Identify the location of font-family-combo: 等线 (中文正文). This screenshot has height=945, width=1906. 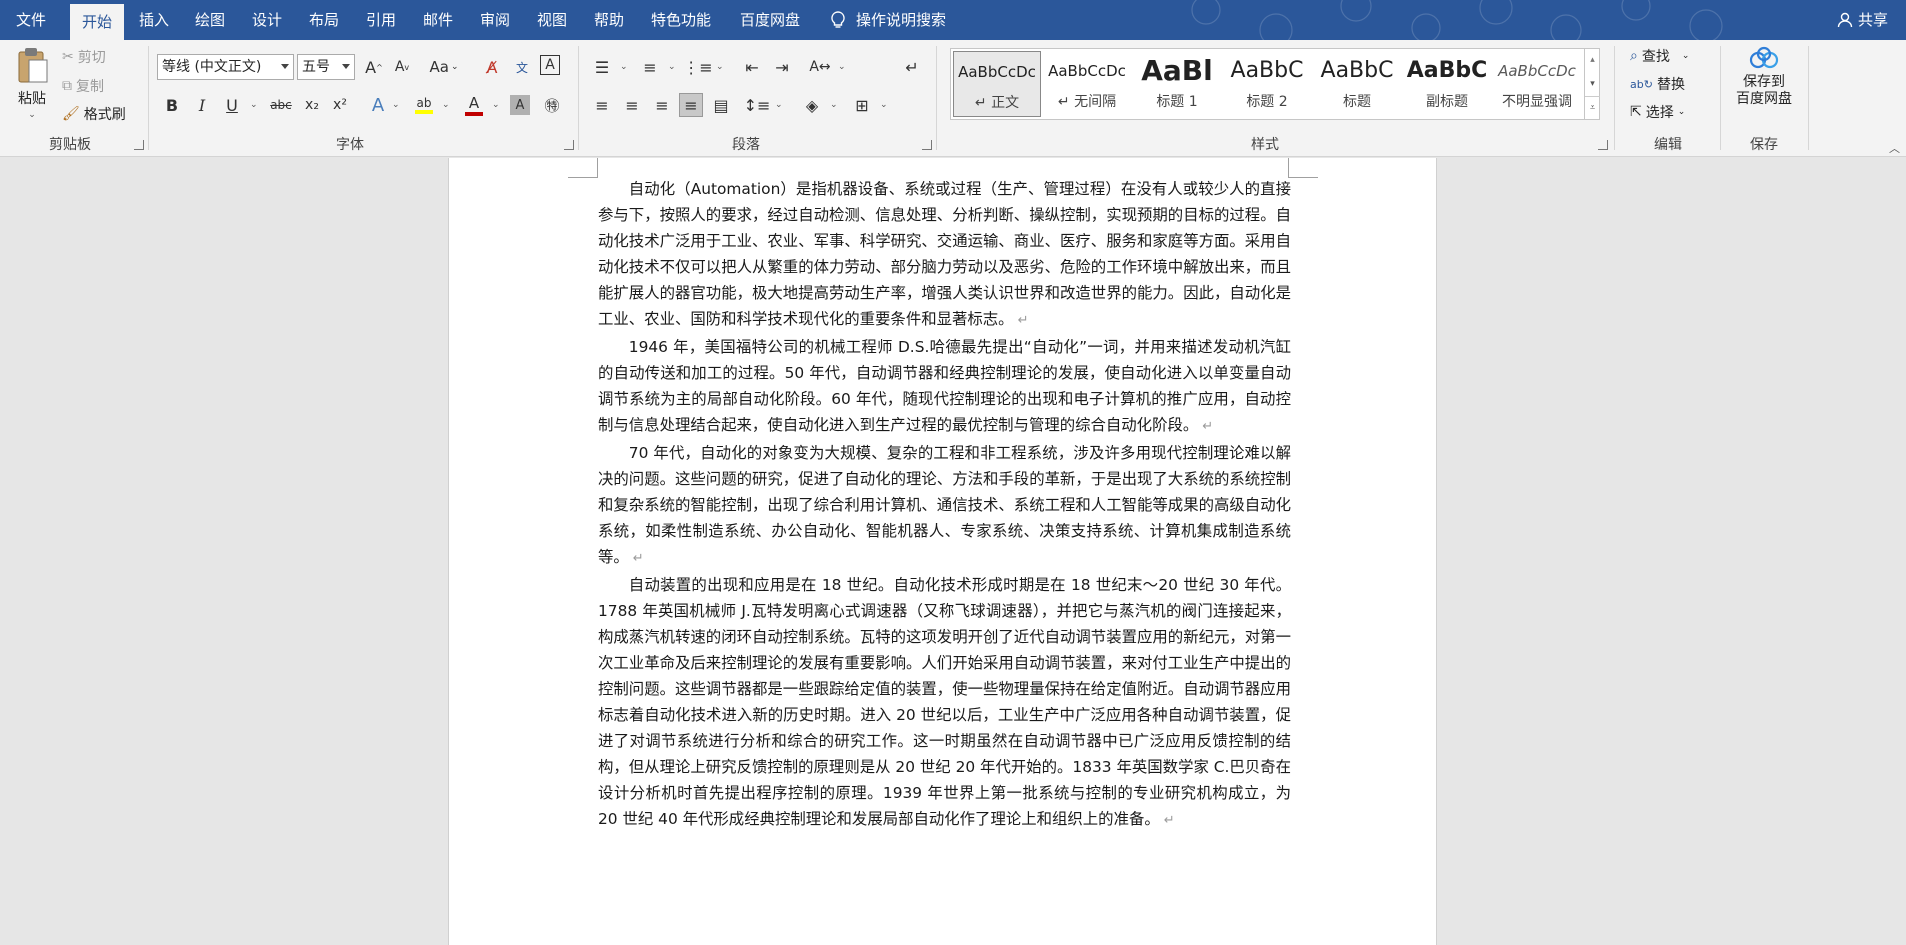
(225, 67).